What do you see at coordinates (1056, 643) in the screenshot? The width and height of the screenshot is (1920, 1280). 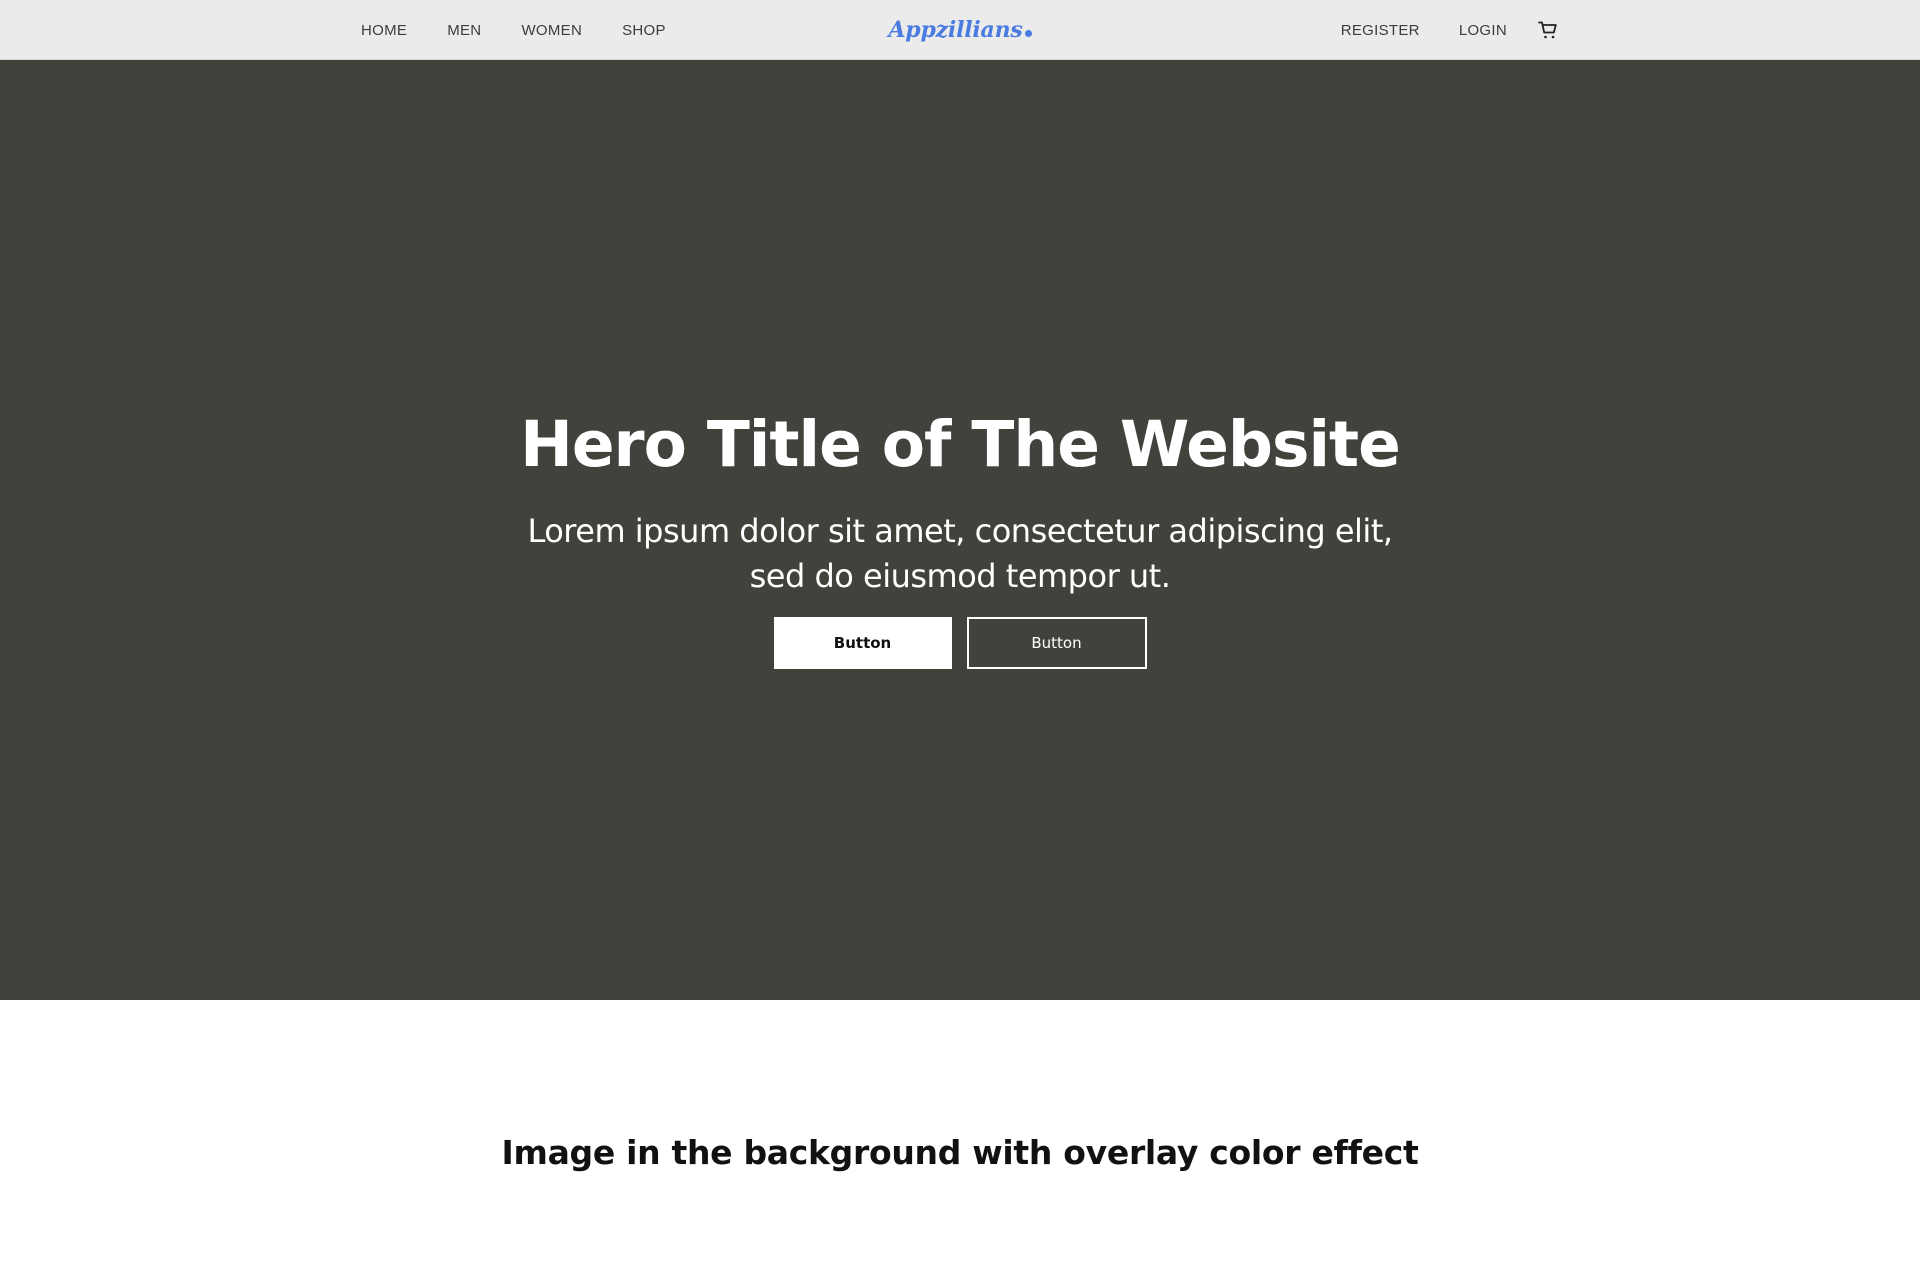 I see `secondary-button: Button` at bounding box center [1056, 643].